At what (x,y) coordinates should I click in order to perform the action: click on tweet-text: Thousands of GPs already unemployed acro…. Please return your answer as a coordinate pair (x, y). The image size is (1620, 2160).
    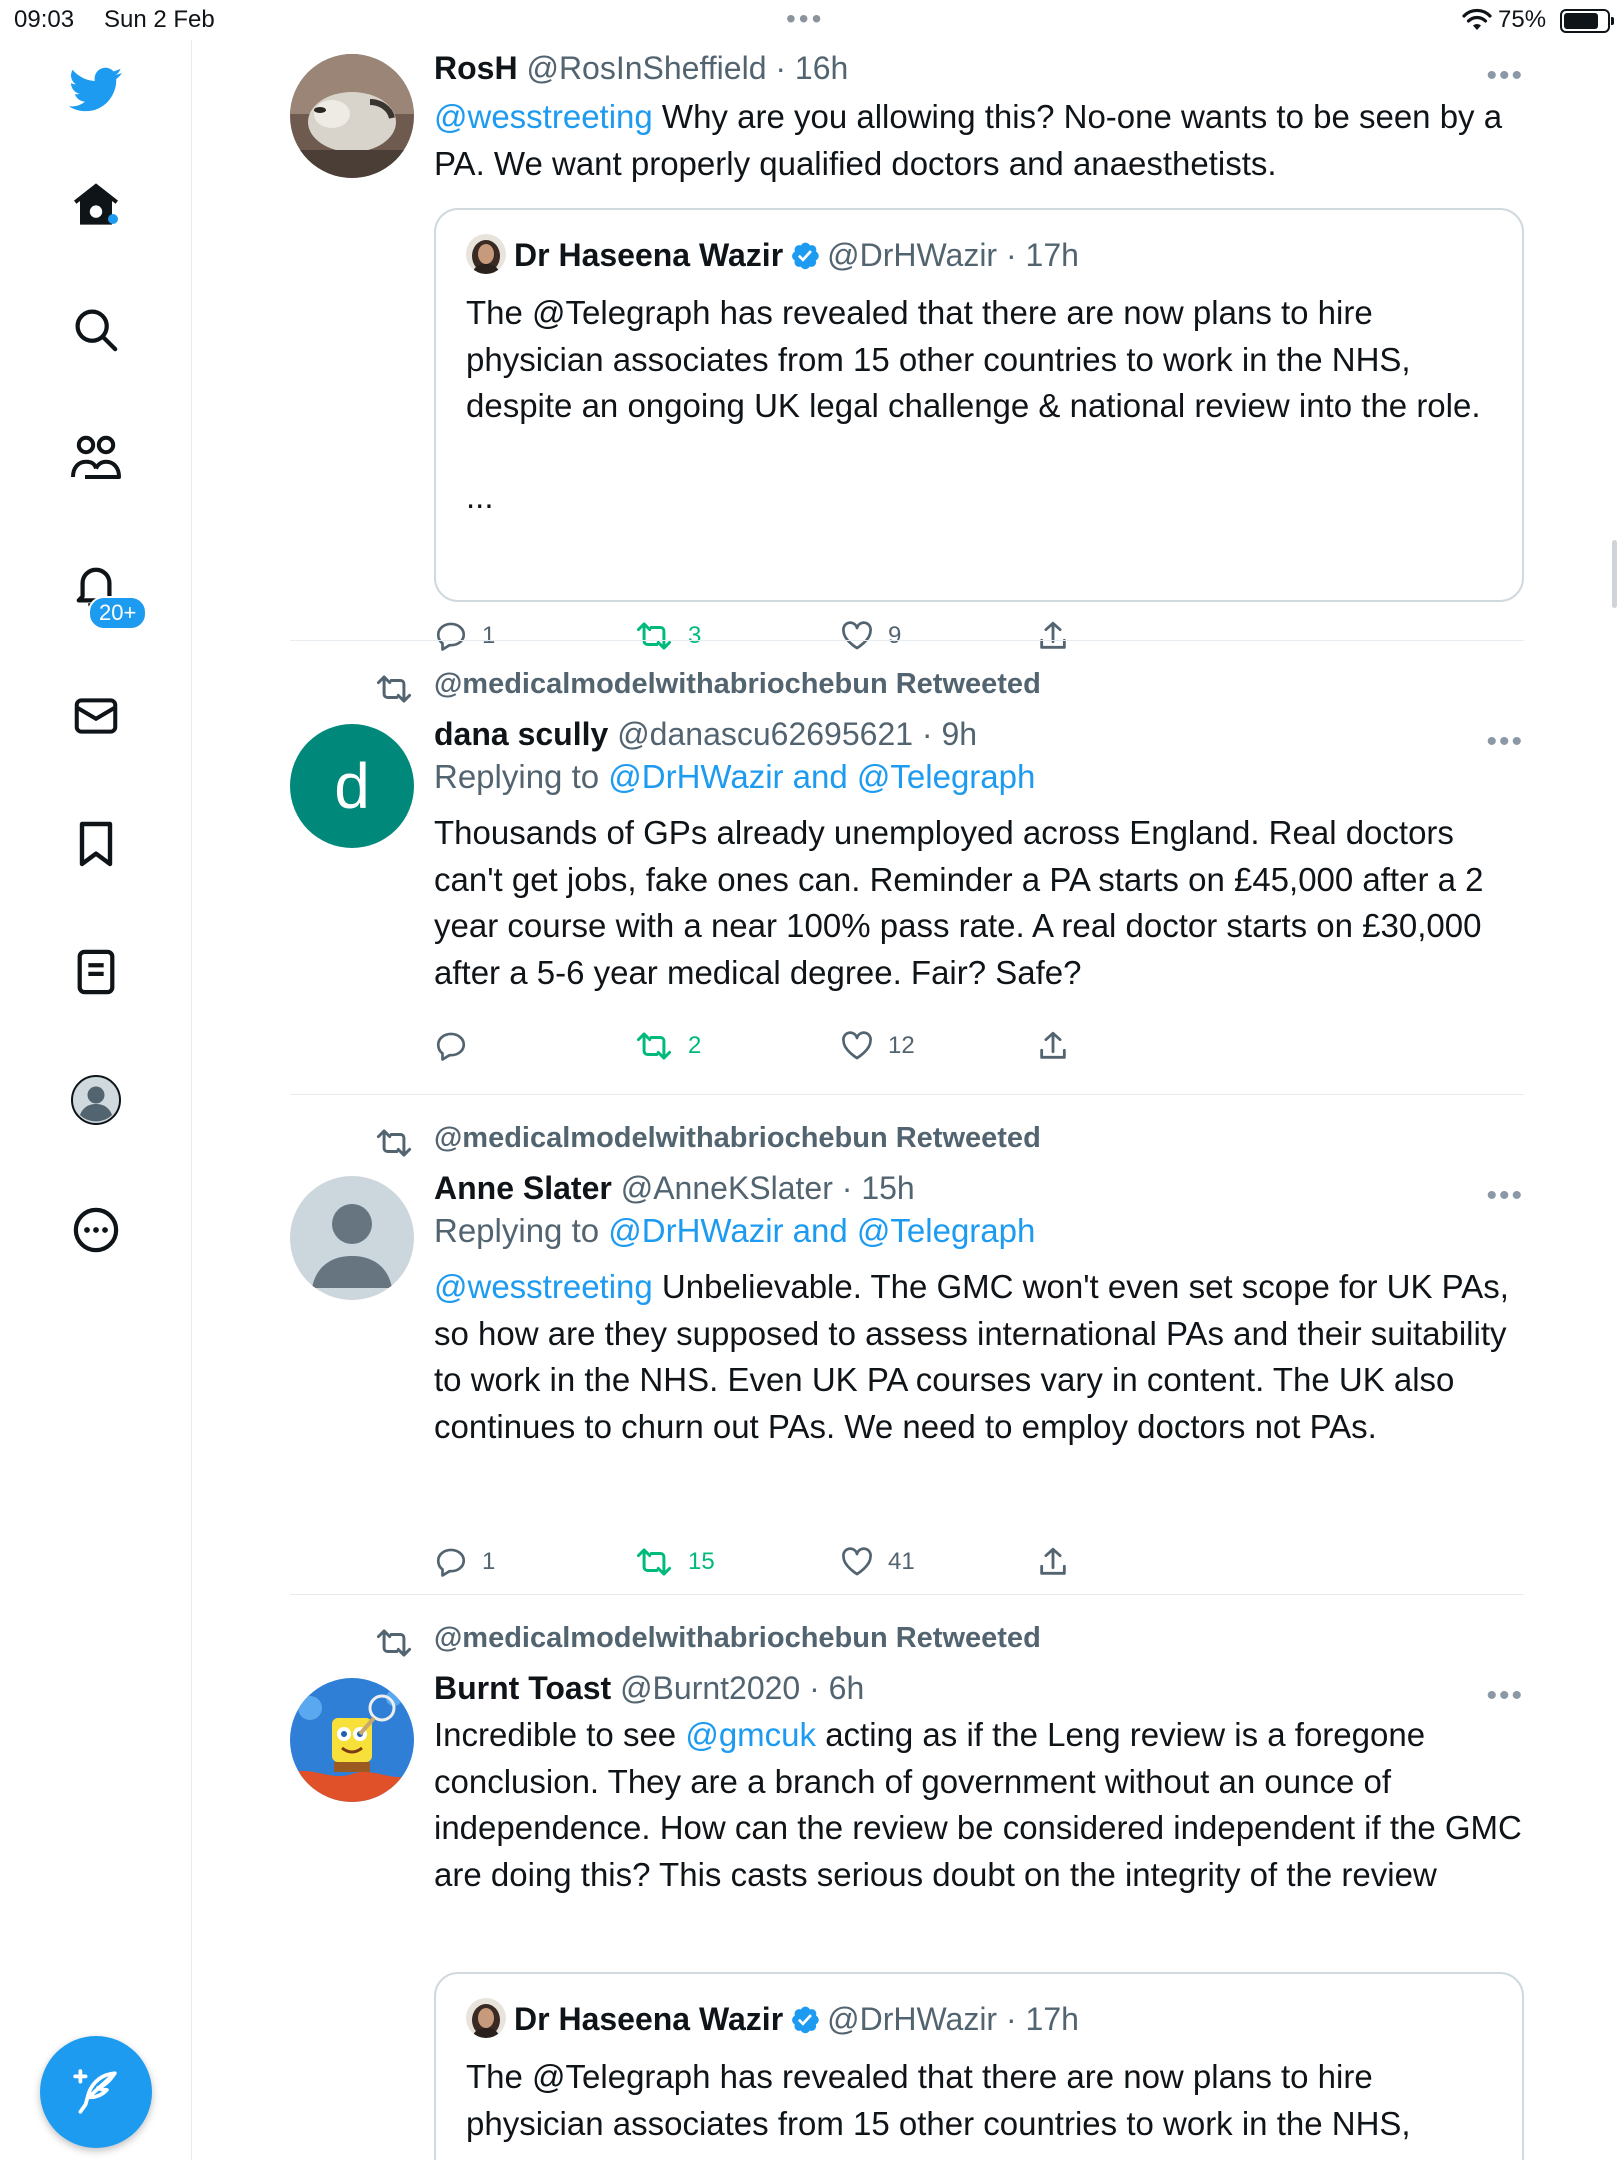
    Looking at the image, I should click on (959, 902).